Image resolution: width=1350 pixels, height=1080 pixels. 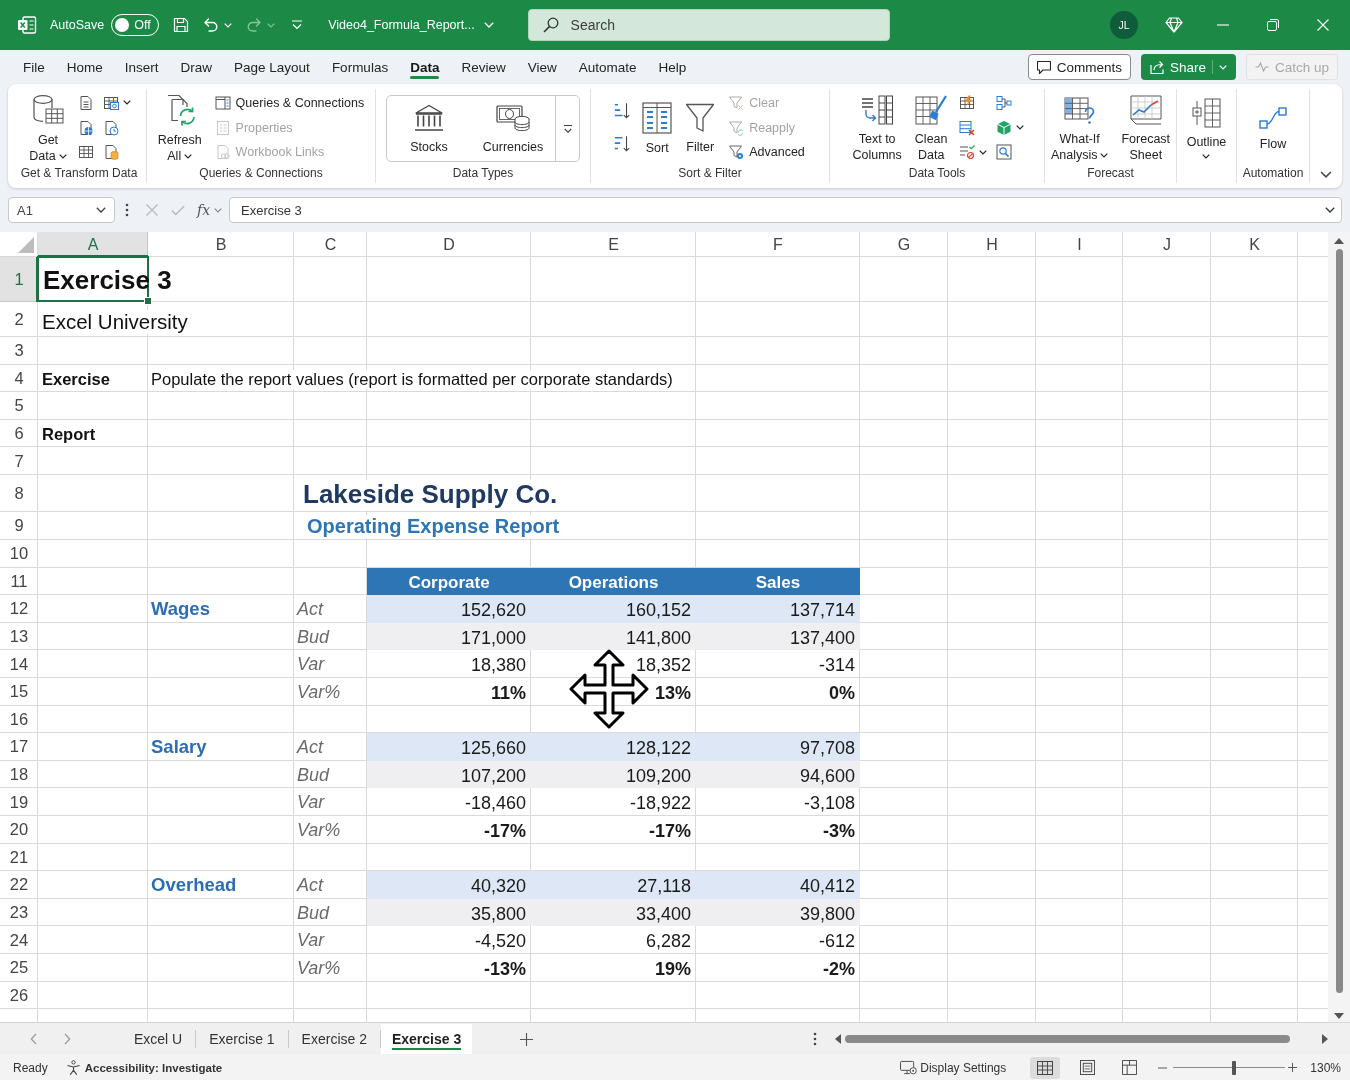 What do you see at coordinates (19, 885) in the screenshot?
I see `row-header: 22` at bounding box center [19, 885].